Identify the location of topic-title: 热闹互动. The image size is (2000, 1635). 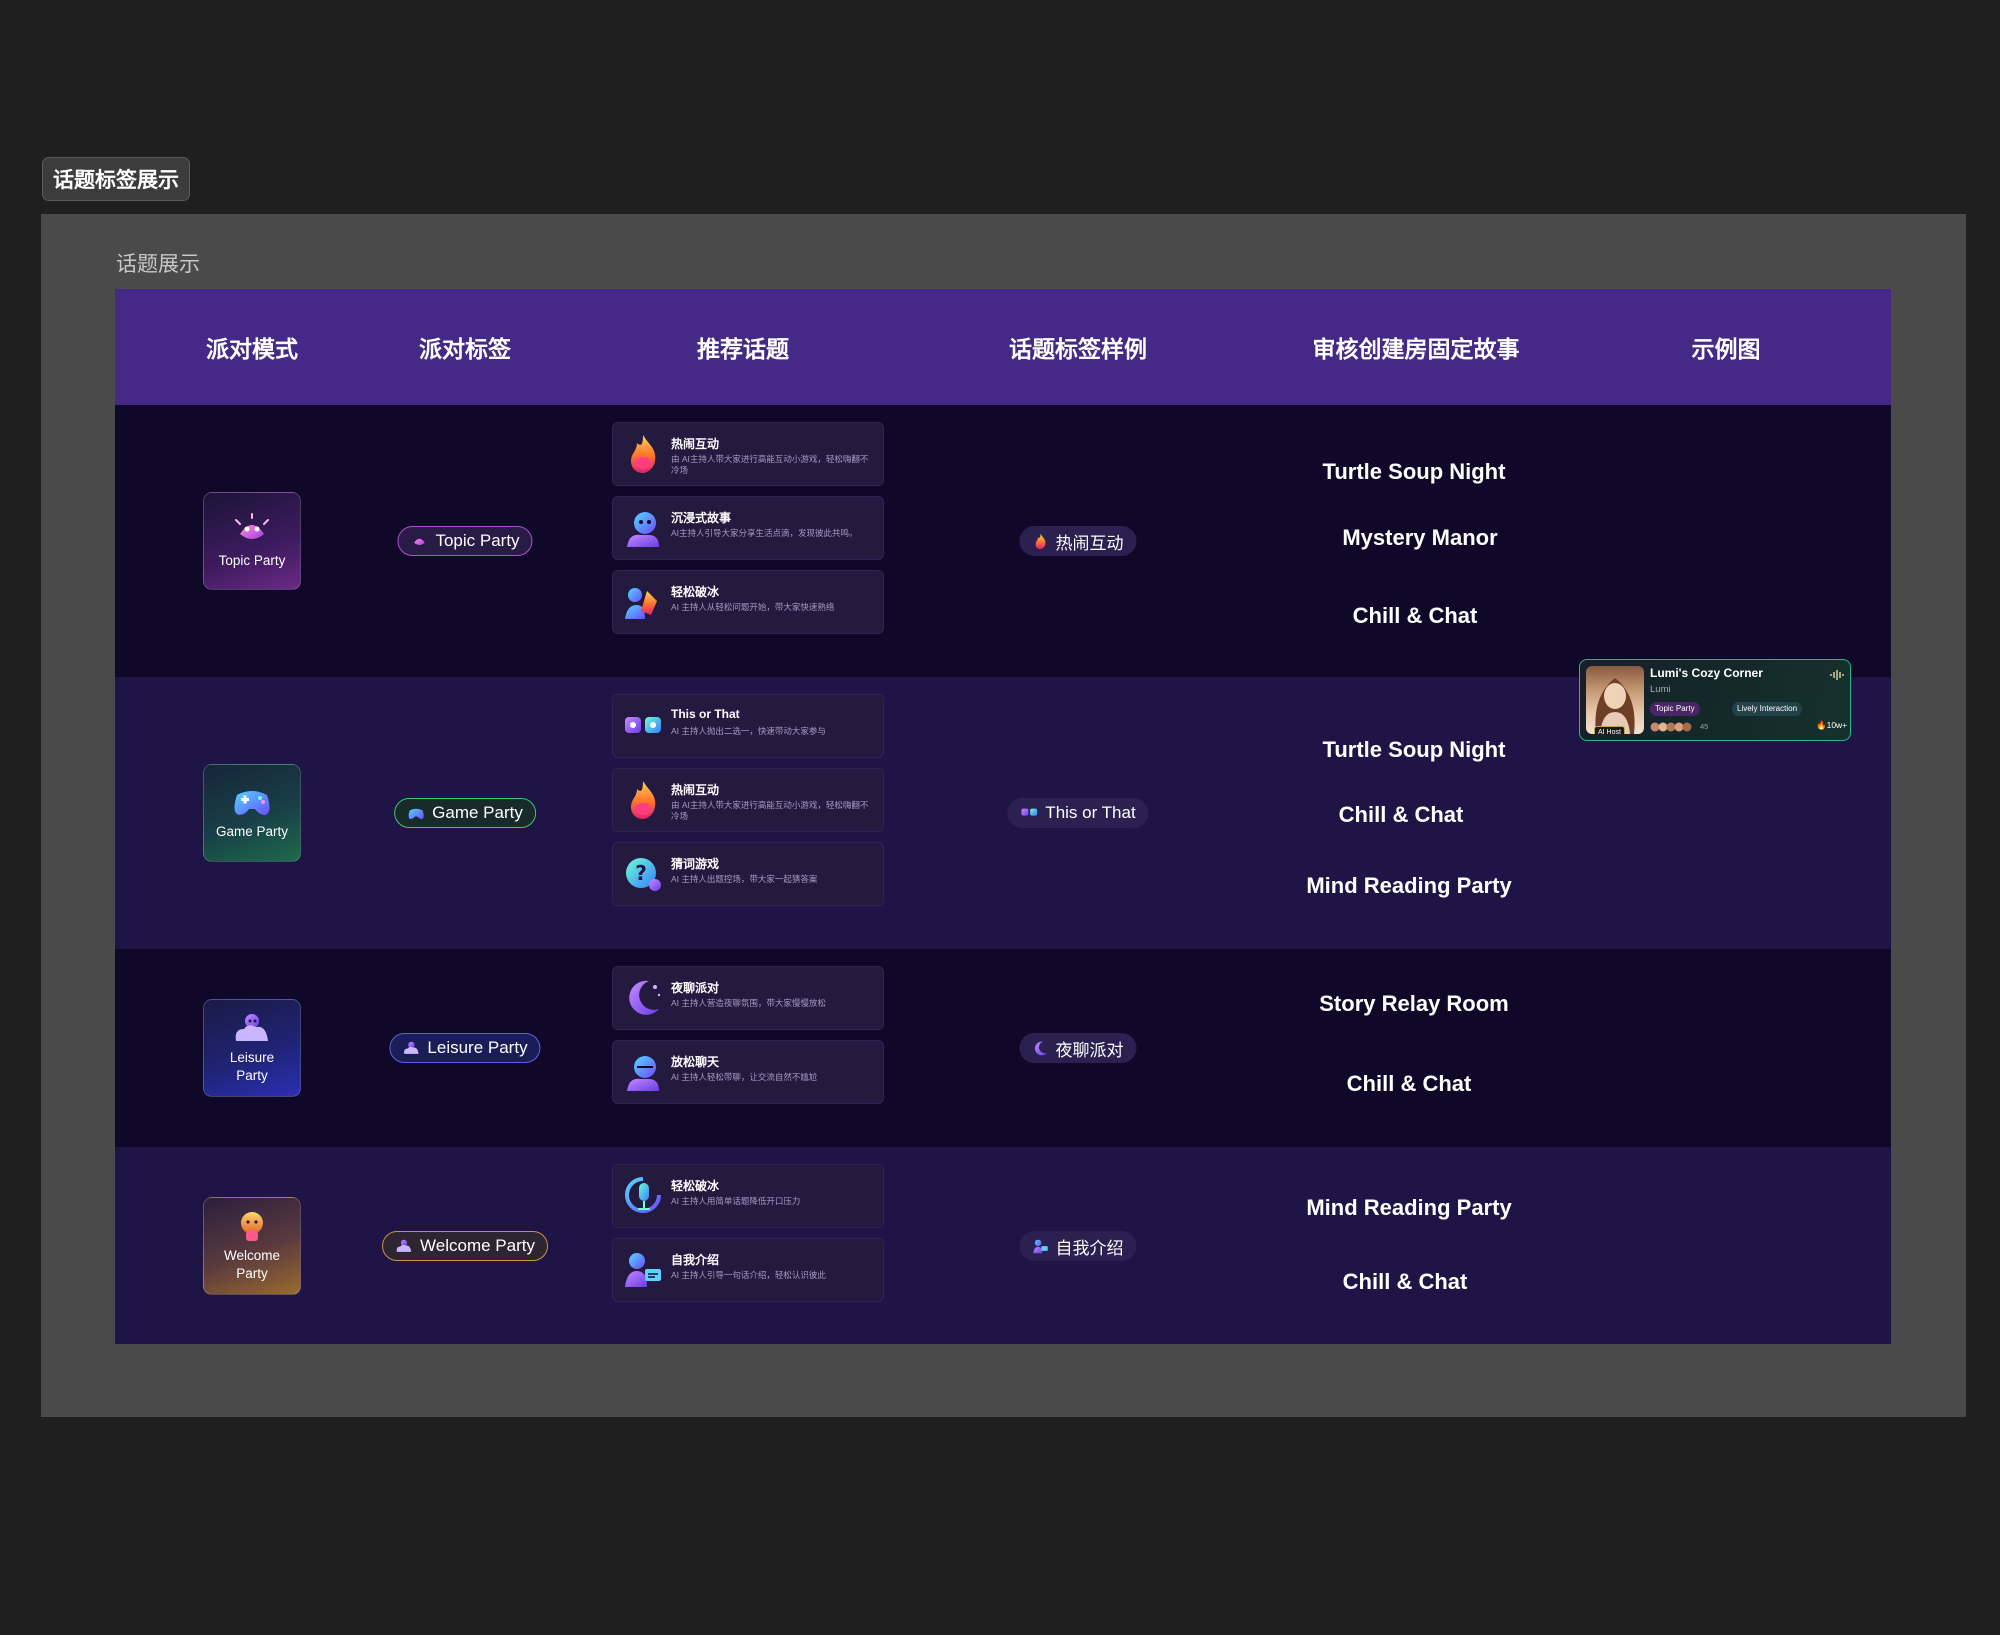
(695, 444).